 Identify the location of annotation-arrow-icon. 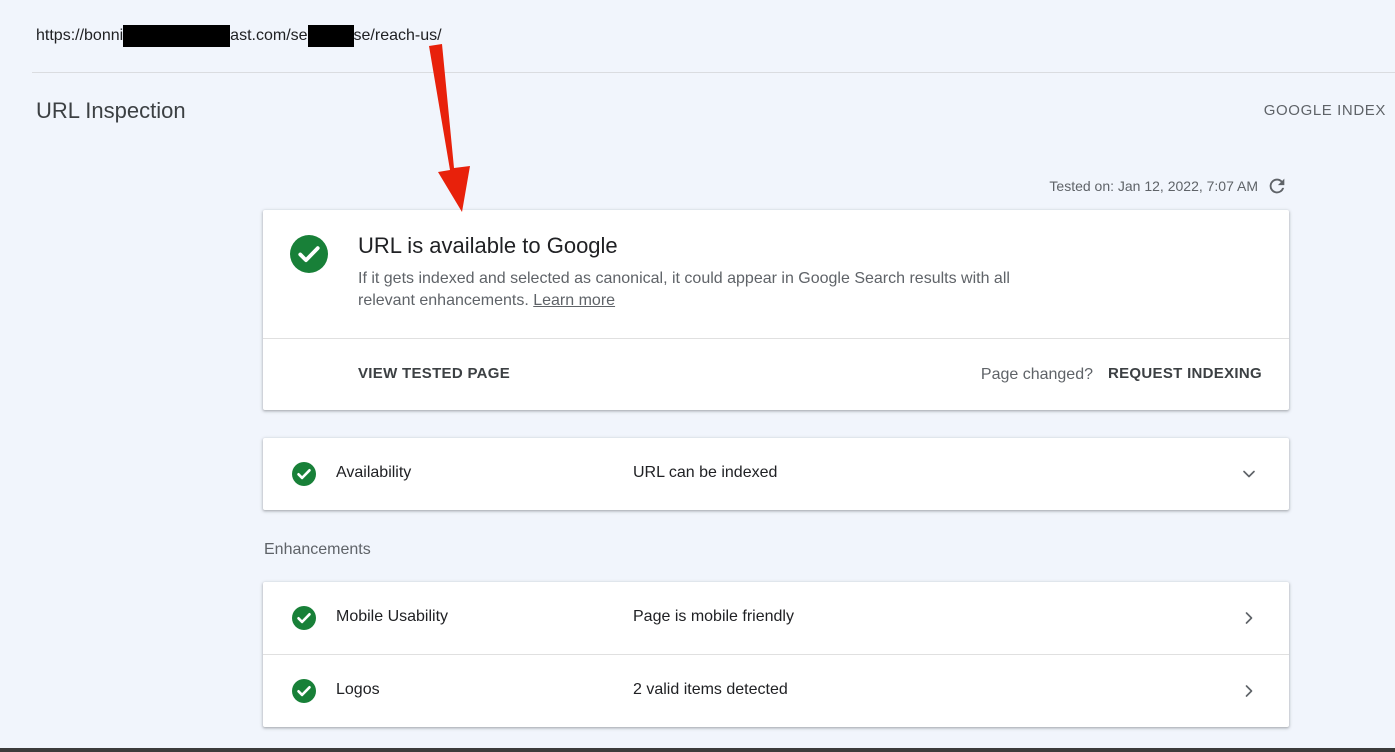
(449, 128).